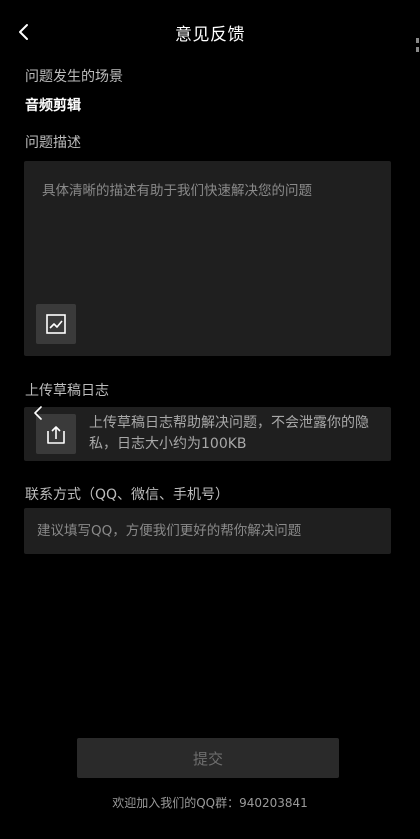 Image resolution: width=420 pixels, height=839 pixels. Describe the element at coordinates (417, 46) in the screenshot. I see `edge-decoration` at that location.